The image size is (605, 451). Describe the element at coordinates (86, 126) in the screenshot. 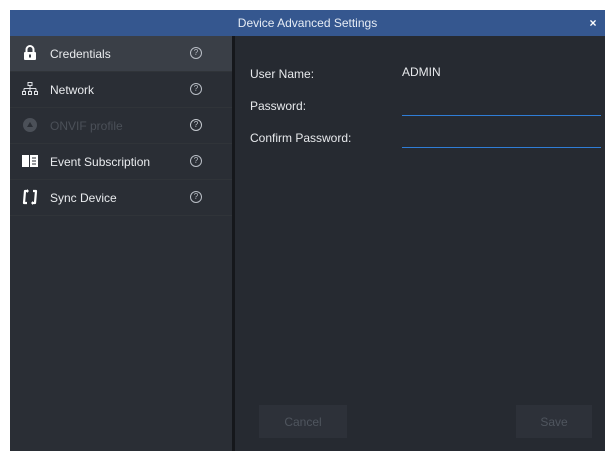

I see `sidebar-item-label: ONVIF profile` at that location.